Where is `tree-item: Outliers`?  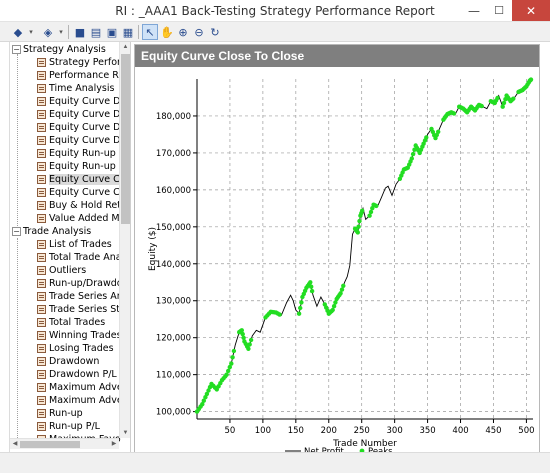
tree-item: Outliers is located at coordinates (83, 270).